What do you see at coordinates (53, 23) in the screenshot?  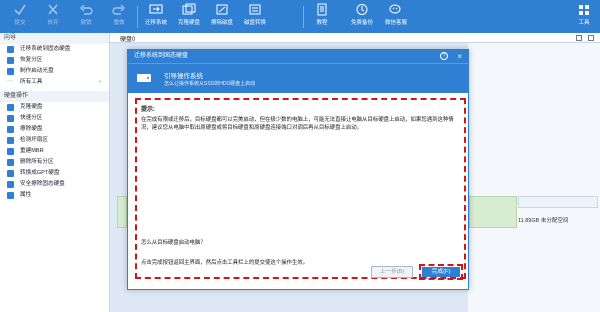 I see `discard-label: 放弃` at bounding box center [53, 23].